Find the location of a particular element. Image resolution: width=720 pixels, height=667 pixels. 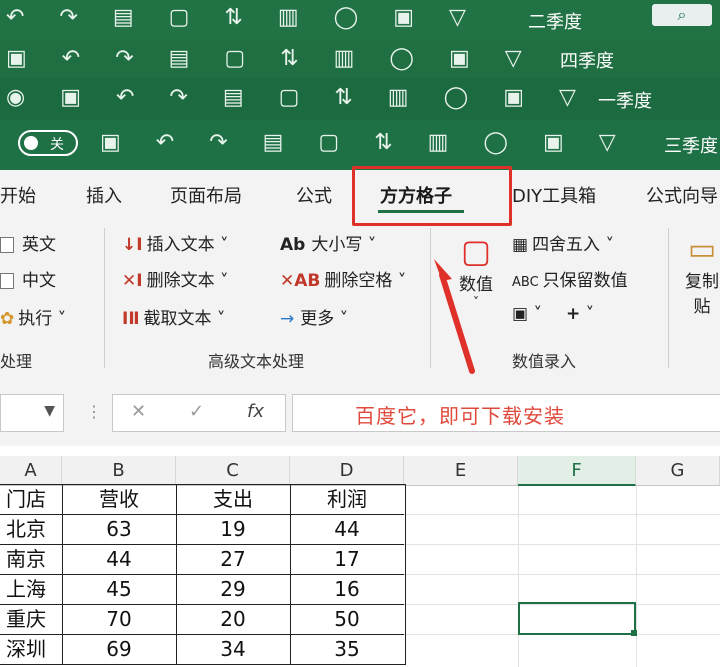

copy-label: 复制 is located at coordinates (702, 282).